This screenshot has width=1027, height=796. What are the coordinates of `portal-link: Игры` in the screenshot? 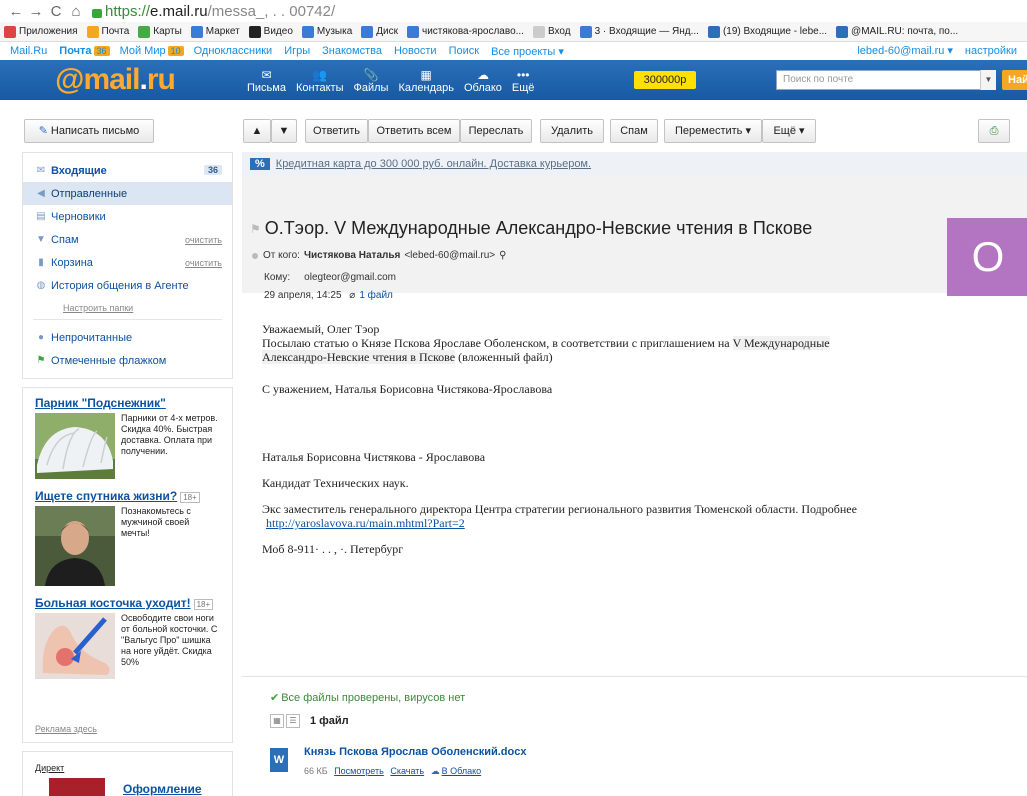 It's located at (297, 51).